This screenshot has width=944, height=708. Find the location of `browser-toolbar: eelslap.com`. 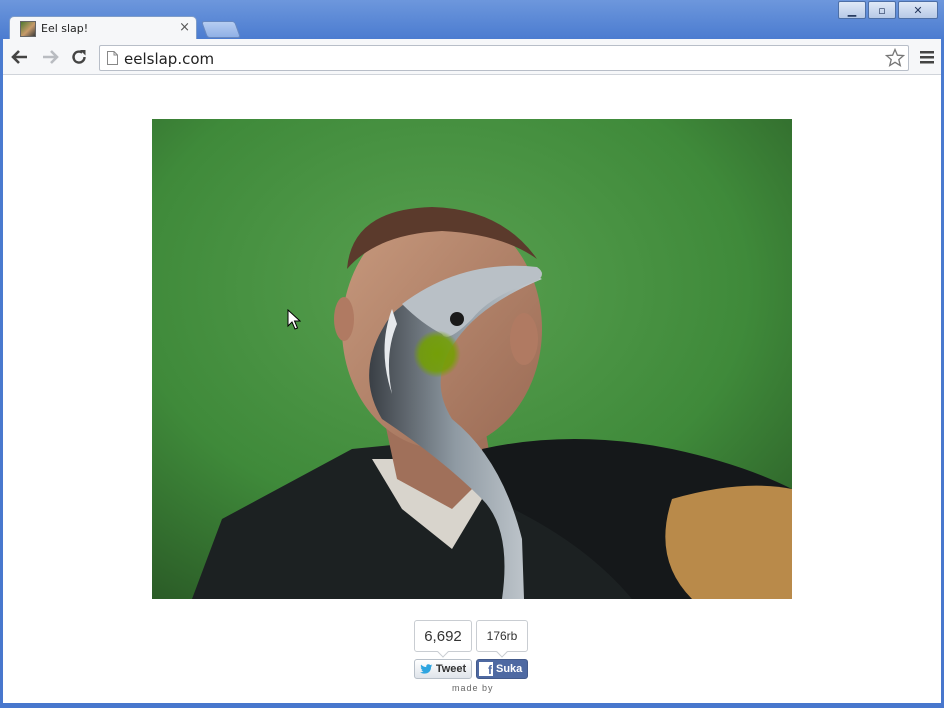

browser-toolbar: eelslap.com is located at coordinates (472, 57).